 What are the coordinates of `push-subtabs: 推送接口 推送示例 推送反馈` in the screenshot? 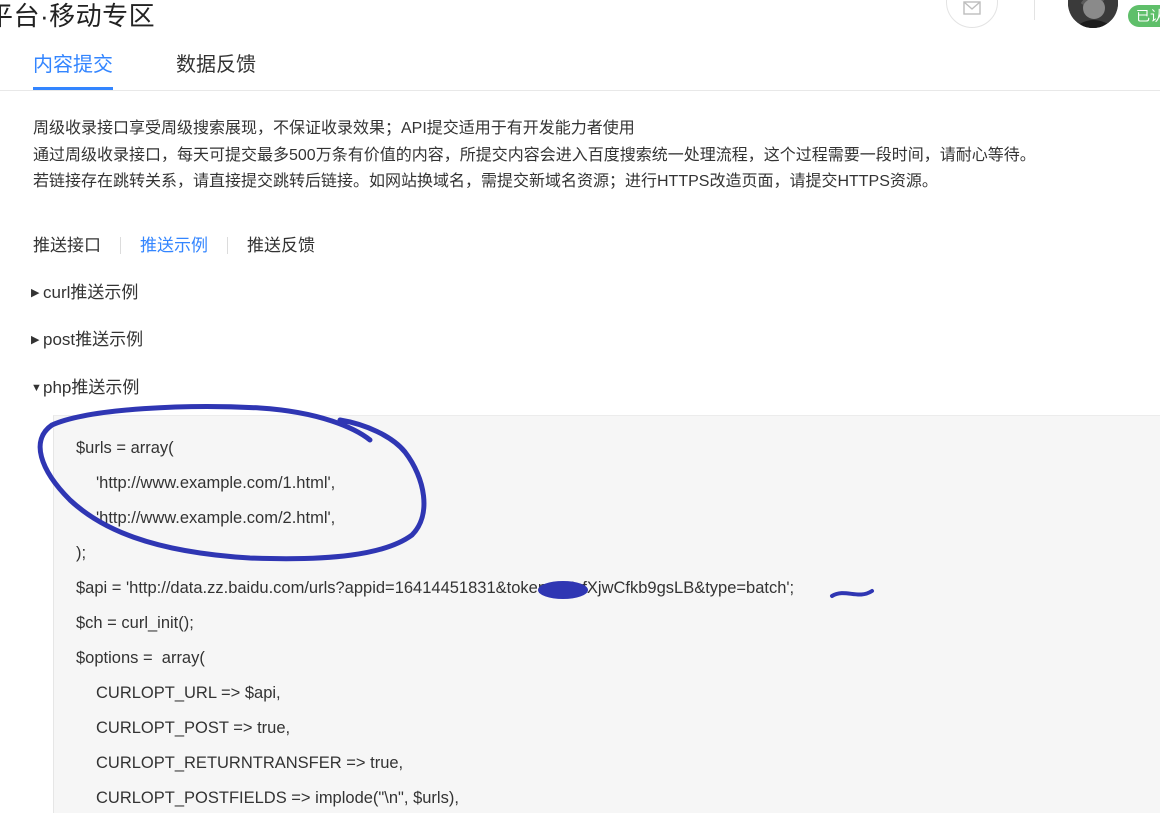 It's located at (174, 246).